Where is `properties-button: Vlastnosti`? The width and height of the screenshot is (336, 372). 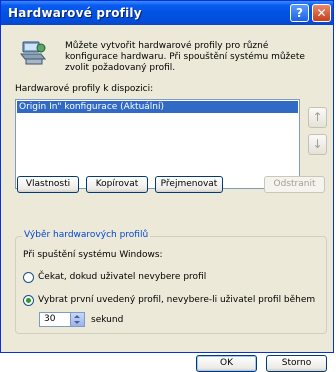
properties-button: Vlastnosti is located at coordinates (48, 184).